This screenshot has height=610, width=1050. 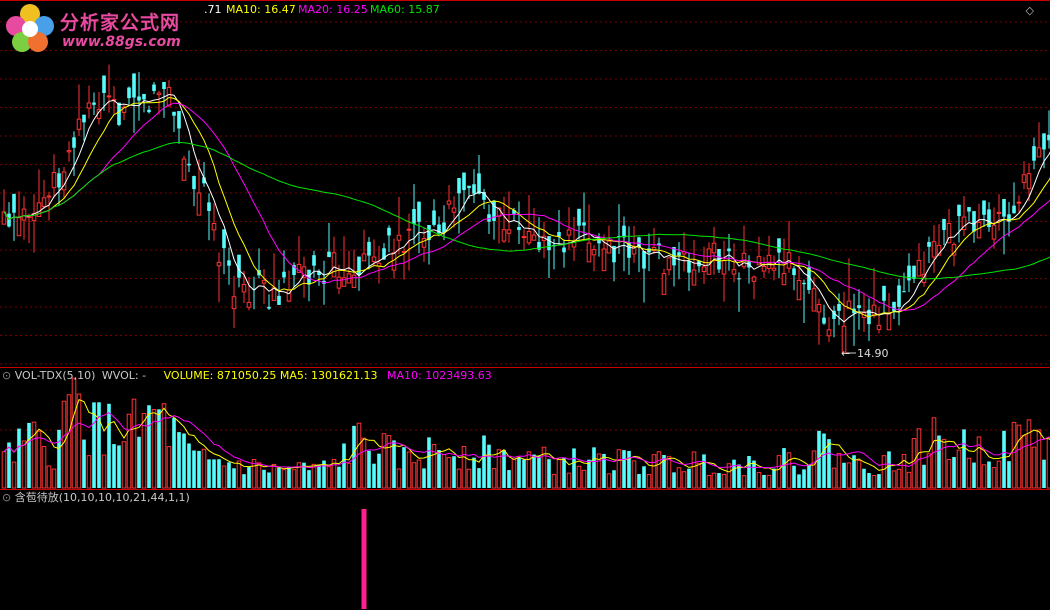 I want to click on logo-url: www.88gs.com, so click(x=121, y=42).